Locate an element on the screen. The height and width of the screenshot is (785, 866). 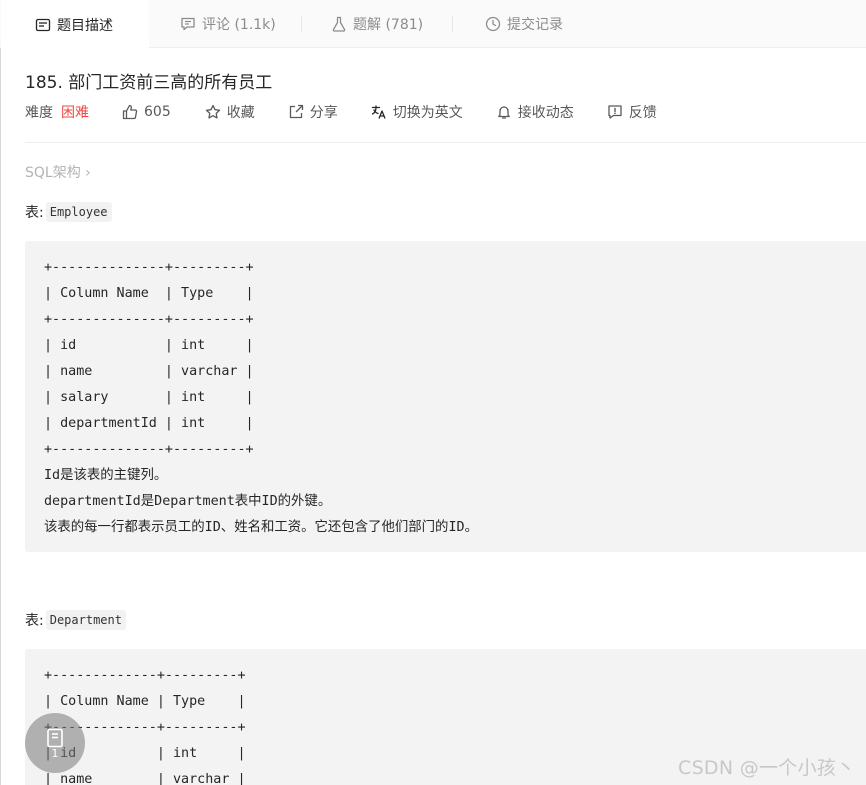
code-line: Id是该表的主键列。 is located at coordinates (106, 475).